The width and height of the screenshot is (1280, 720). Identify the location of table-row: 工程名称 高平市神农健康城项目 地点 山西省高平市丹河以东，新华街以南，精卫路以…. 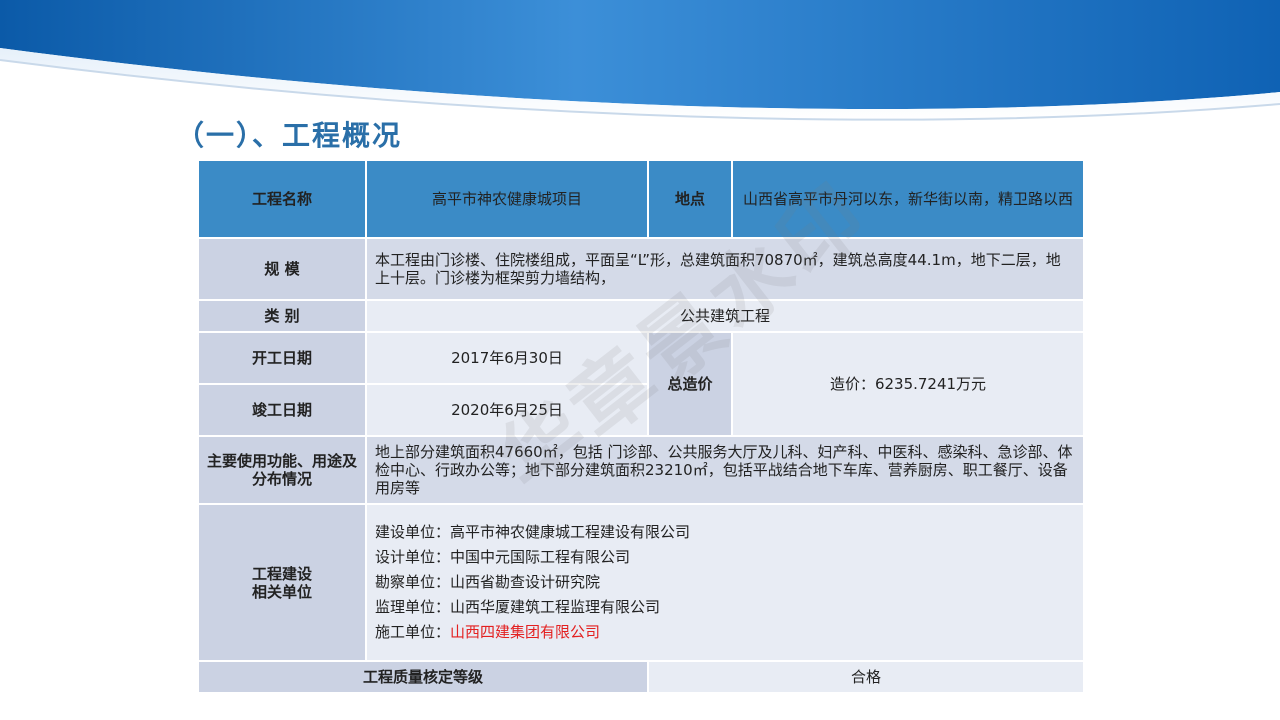
(641, 199).